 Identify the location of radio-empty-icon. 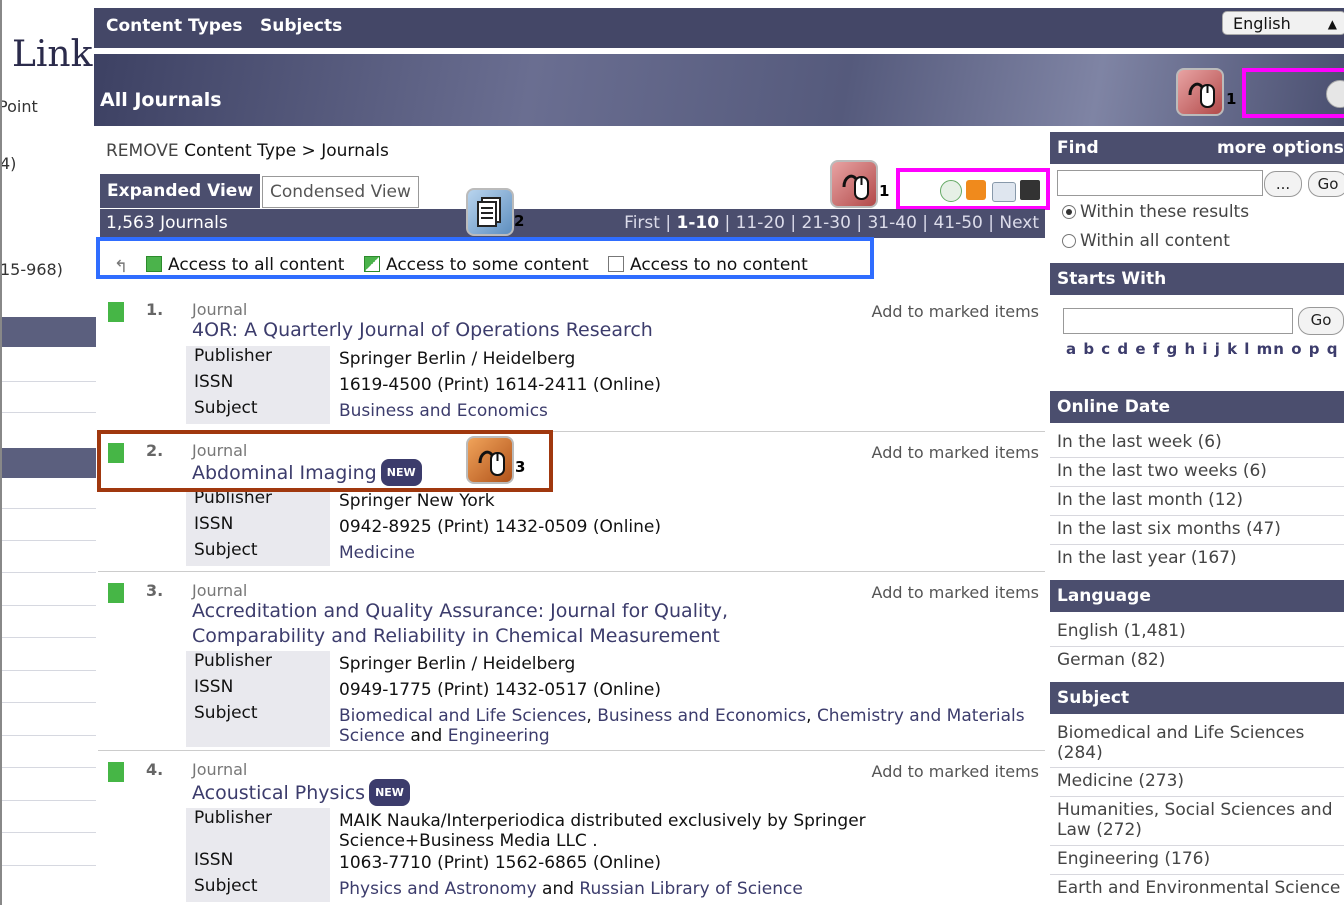
(1069, 241).